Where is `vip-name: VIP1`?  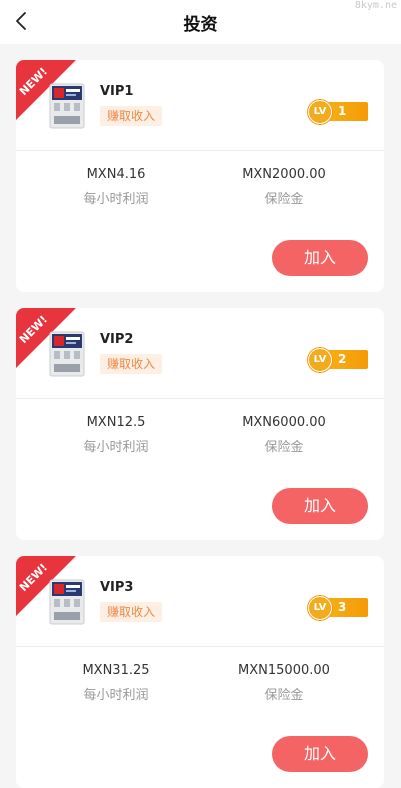 vip-name: VIP1 is located at coordinates (117, 91).